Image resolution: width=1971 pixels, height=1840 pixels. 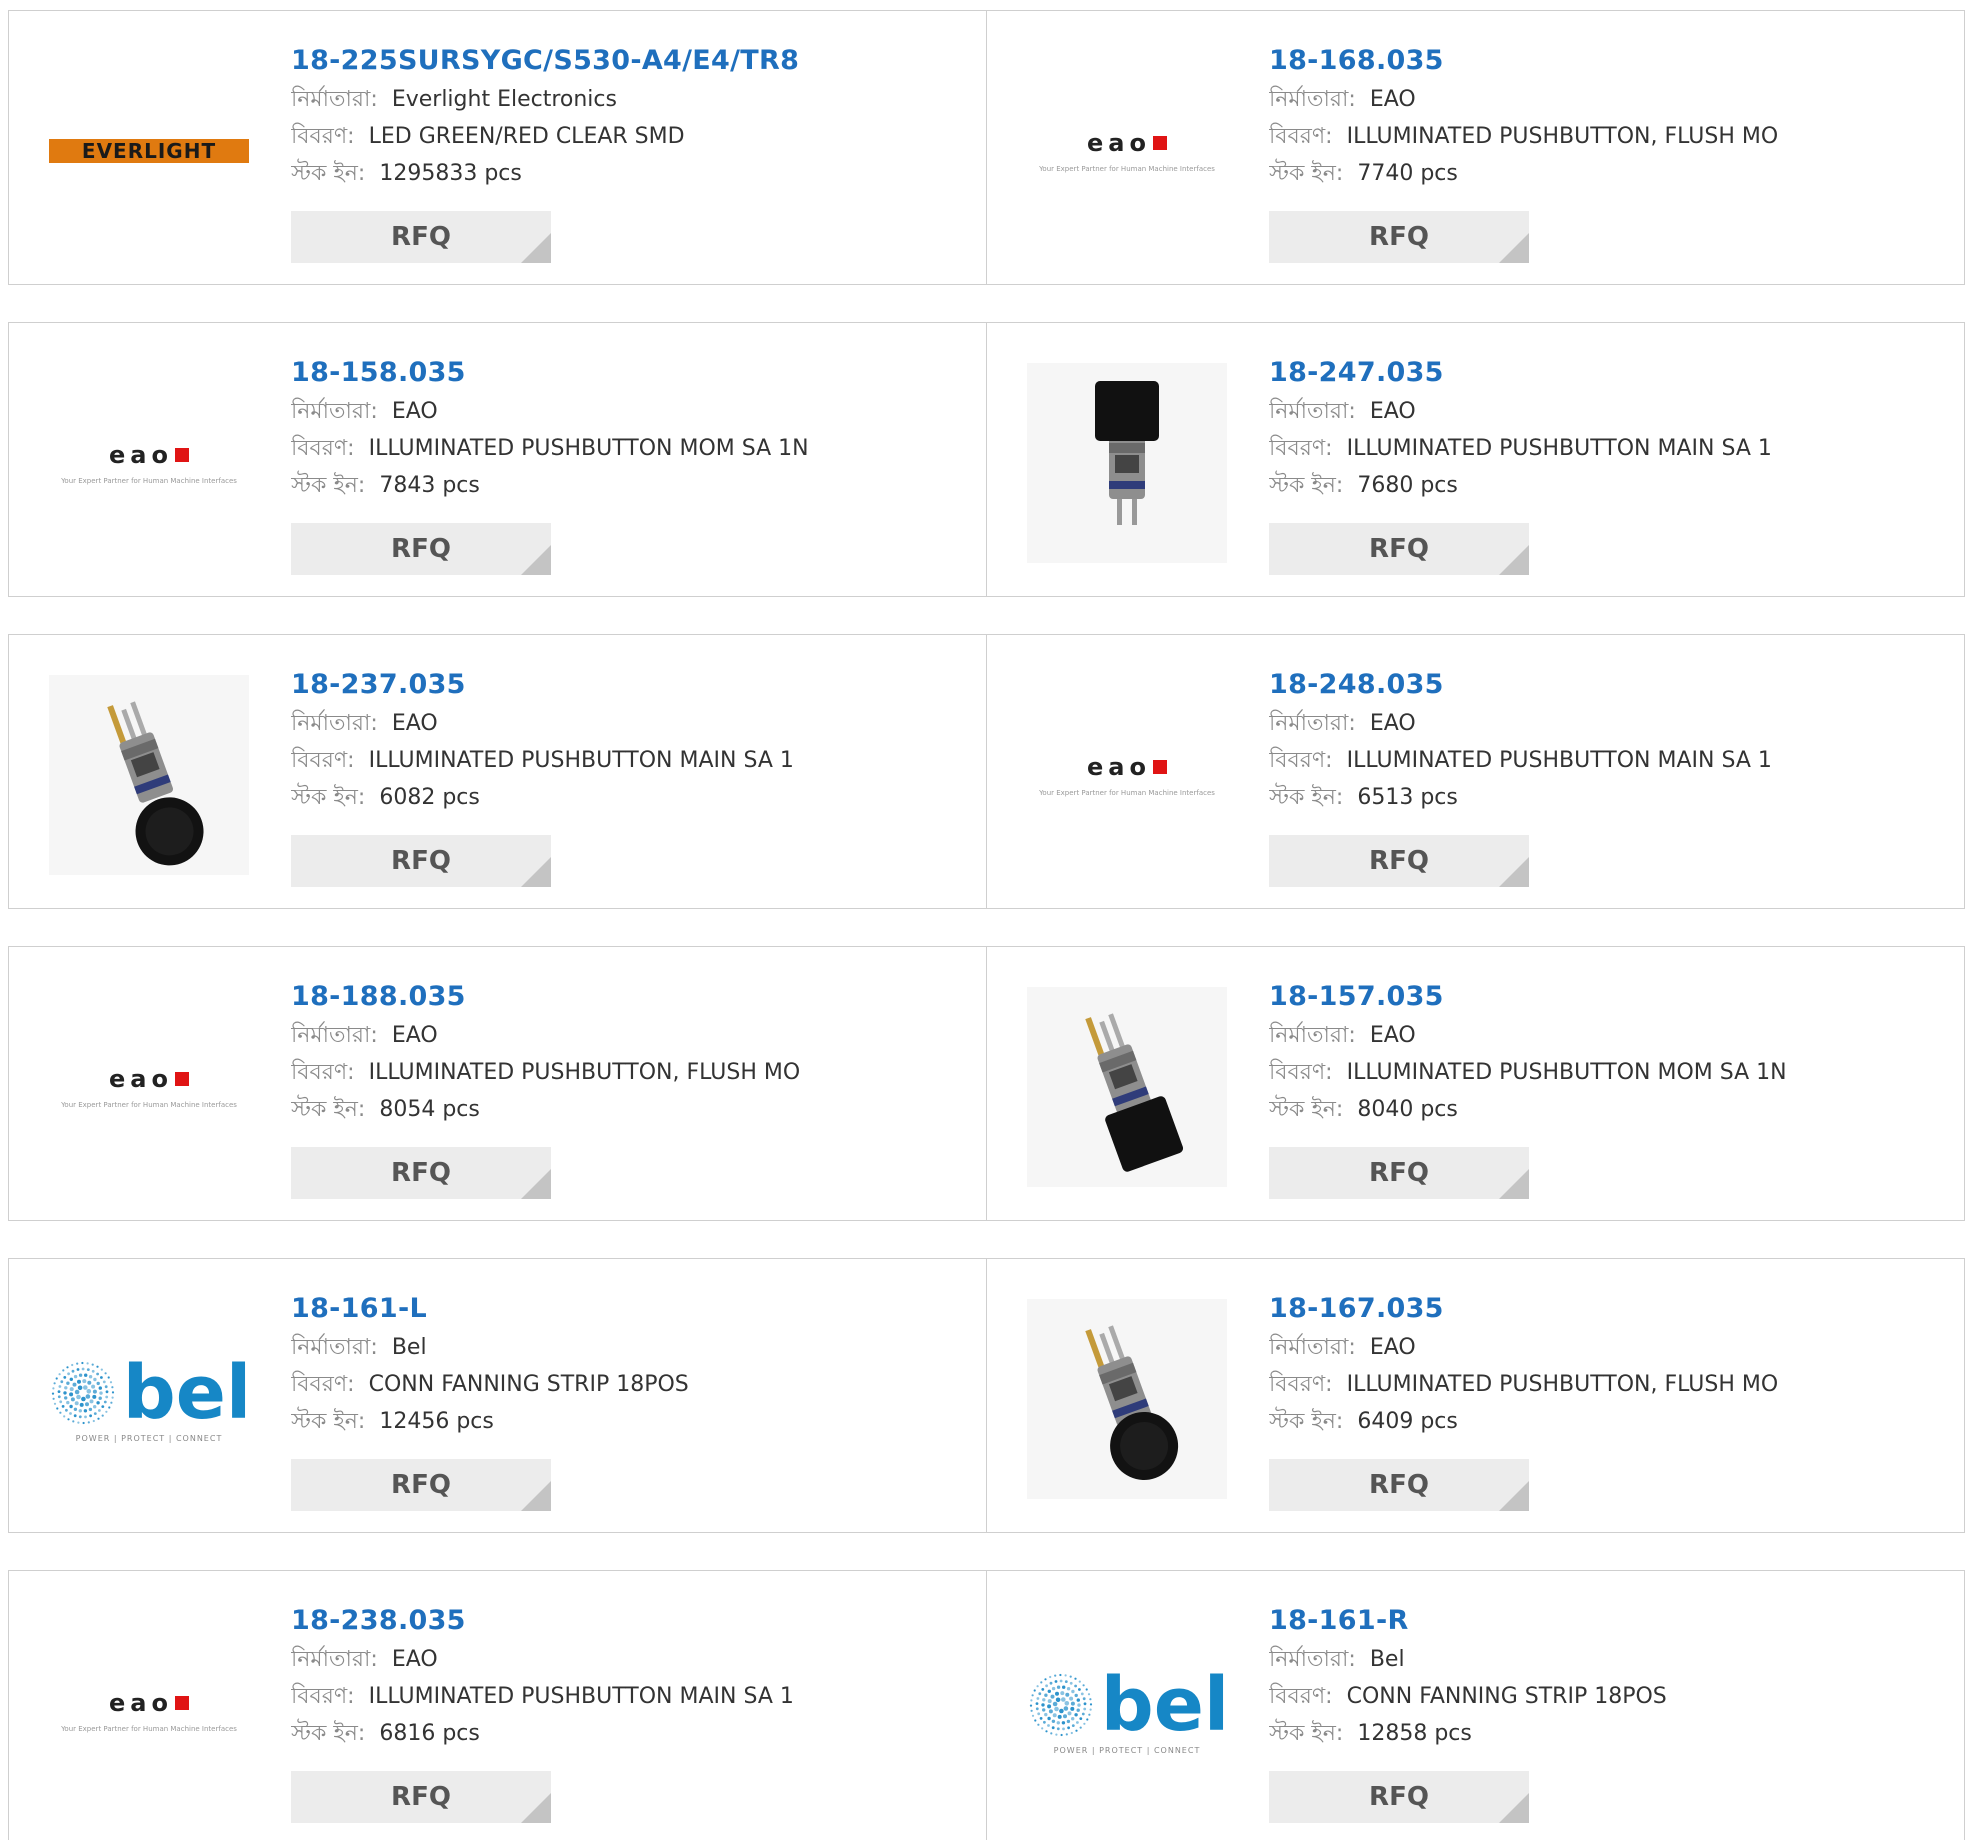 What do you see at coordinates (1407, 1421) in the screenshot?
I see `stock-value: 6409 pcs` at bounding box center [1407, 1421].